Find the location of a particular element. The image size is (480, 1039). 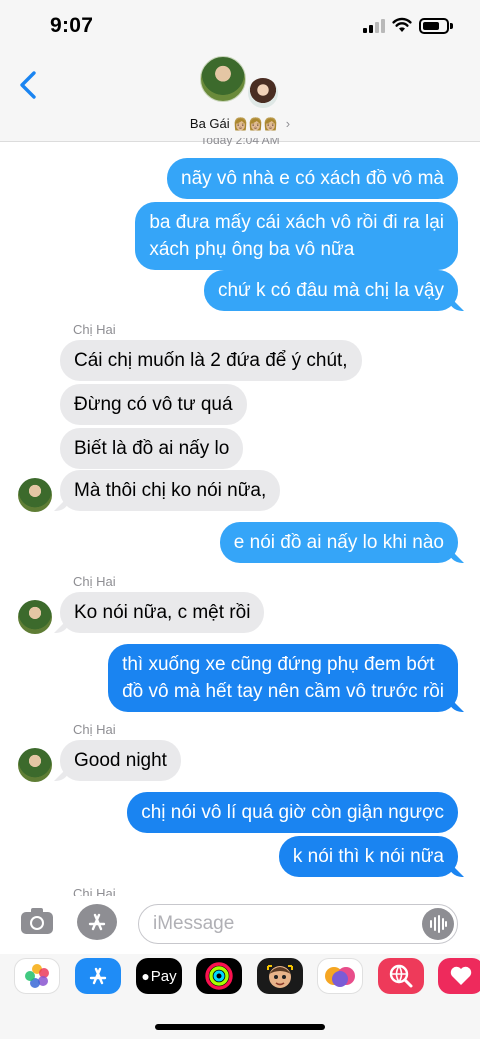

globe-search-icon is located at coordinates (401, 976).